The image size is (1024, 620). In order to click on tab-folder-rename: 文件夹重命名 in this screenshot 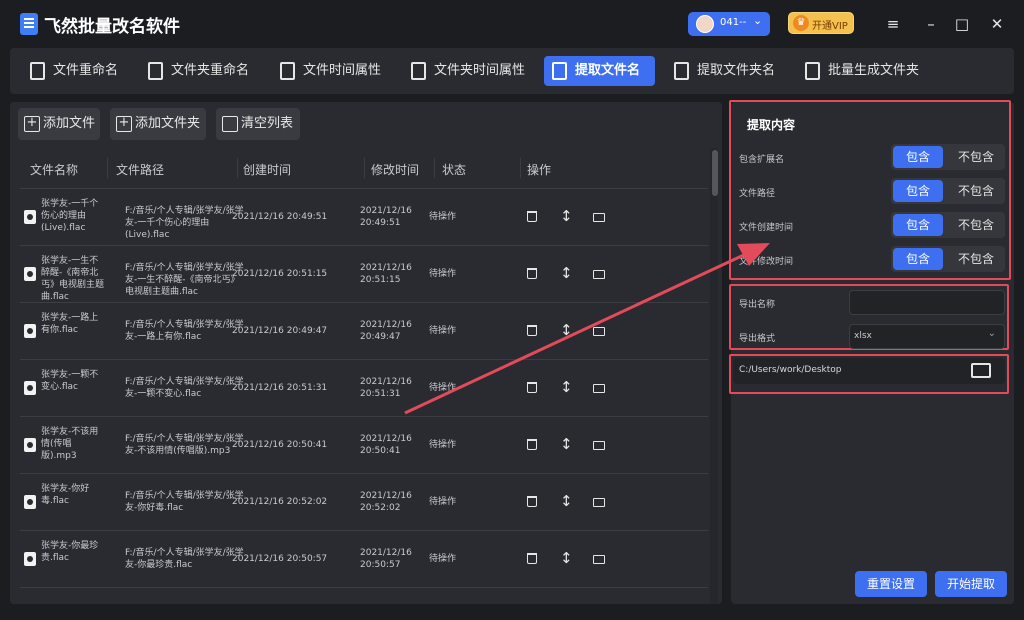, I will do `click(199, 71)`.